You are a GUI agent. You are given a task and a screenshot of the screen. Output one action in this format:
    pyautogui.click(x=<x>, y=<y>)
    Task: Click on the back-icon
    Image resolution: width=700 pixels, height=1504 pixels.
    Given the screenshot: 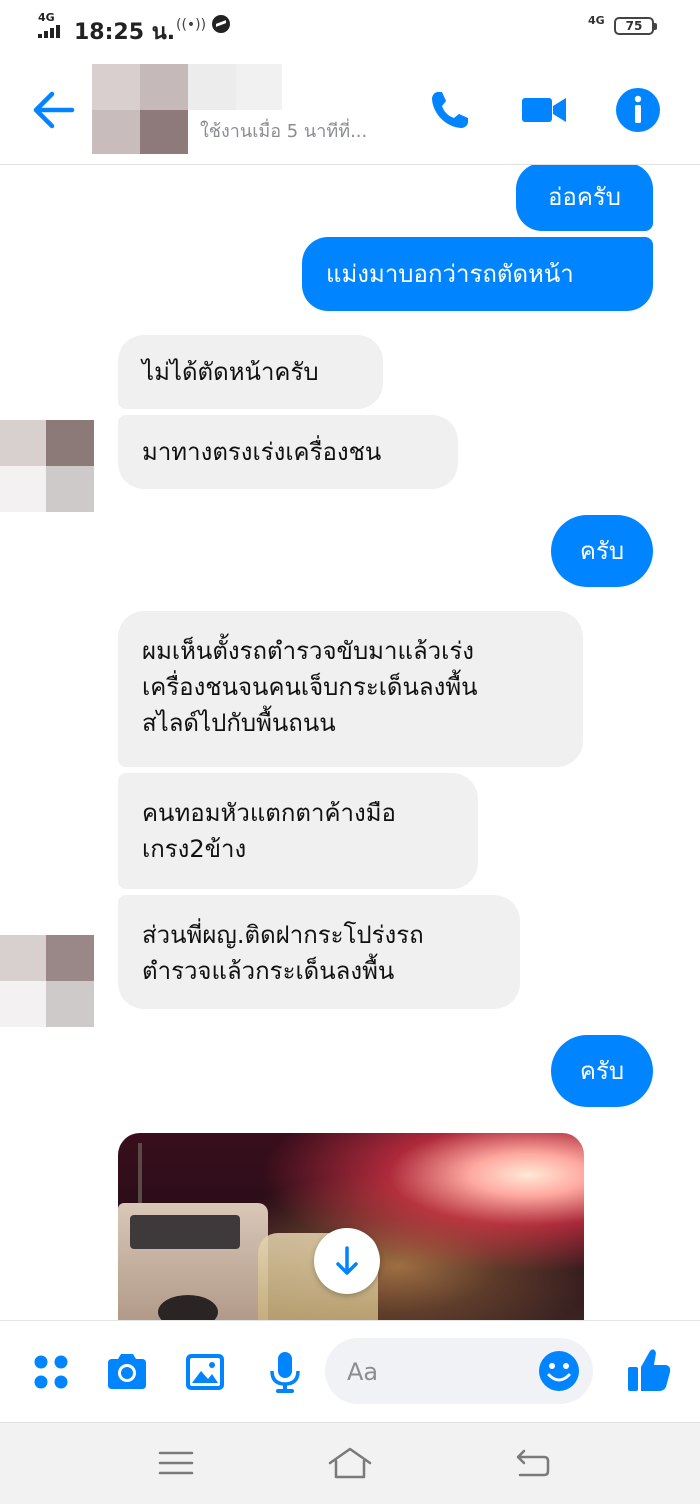 What is the action you would take?
    pyautogui.click(x=533, y=1463)
    